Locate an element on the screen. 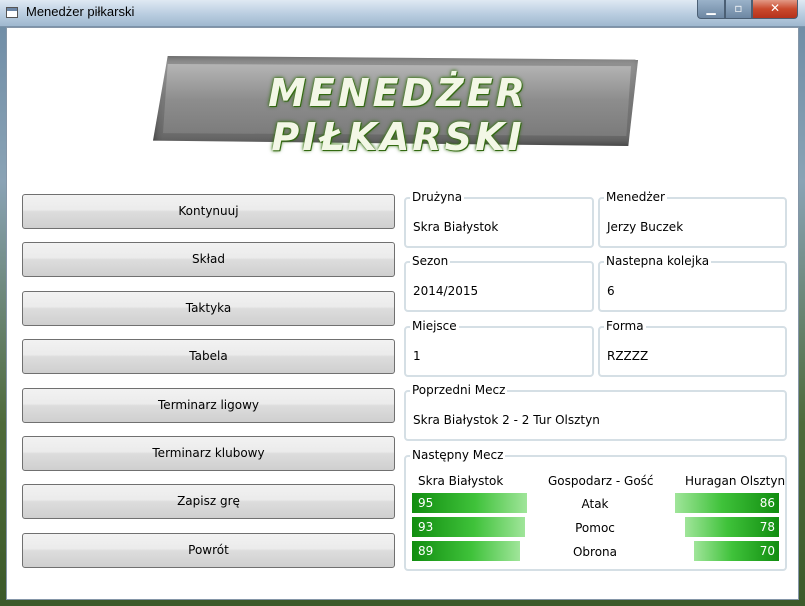 This screenshot has width=805, height=606. form-group: Forma RZZZZ is located at coordinates (692, 348).